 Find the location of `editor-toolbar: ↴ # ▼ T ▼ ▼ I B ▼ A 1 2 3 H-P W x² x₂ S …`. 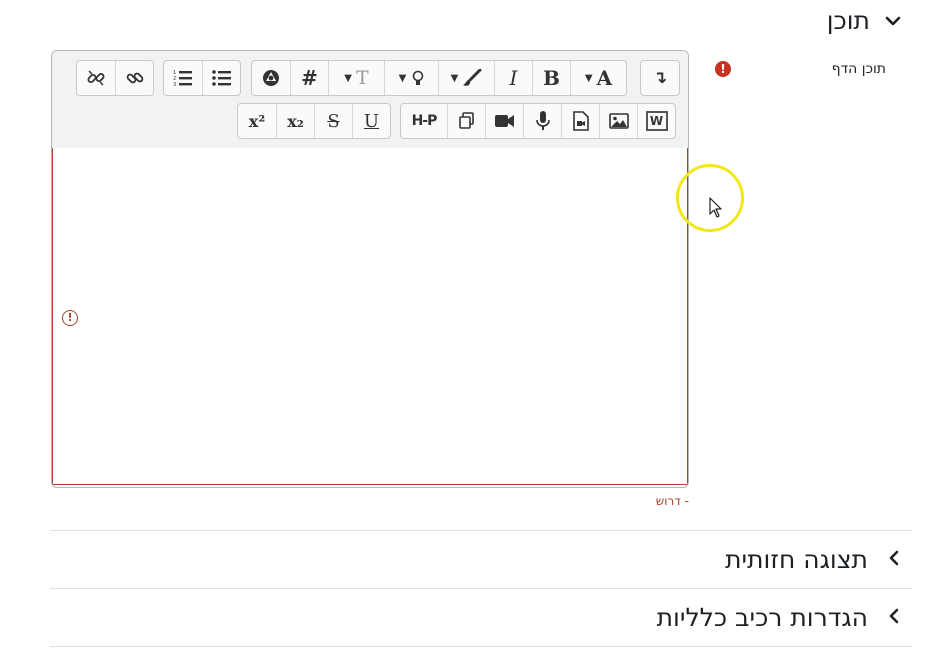

editor-toolbar: ↴ # ▼ T ▼ ▼ I B ▼ A 1 2 3 H-P W x² x₂ S … is located at coordinates (370, 100).